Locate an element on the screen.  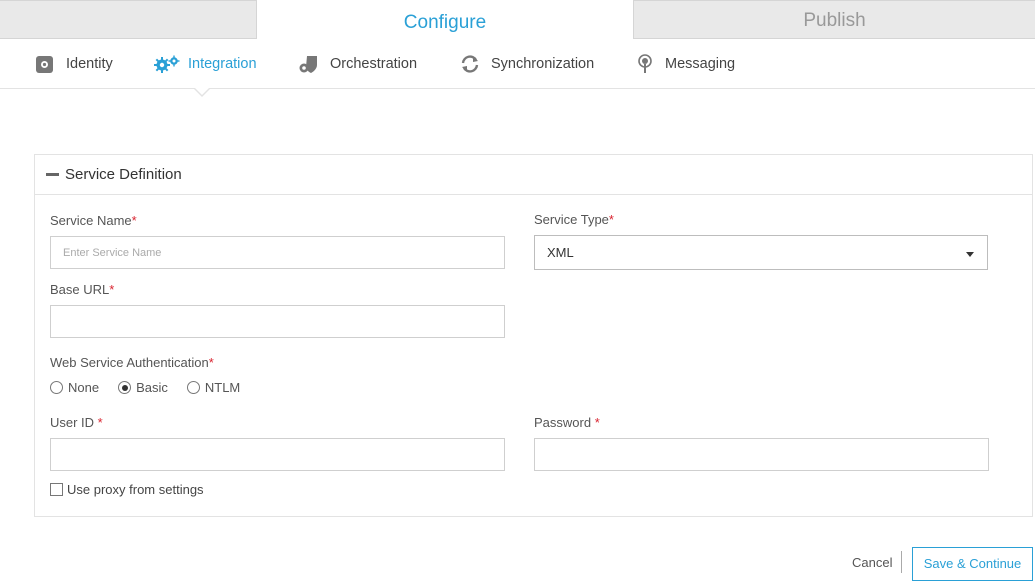
subnav-label: Integration is located at coordinates (222, 63).